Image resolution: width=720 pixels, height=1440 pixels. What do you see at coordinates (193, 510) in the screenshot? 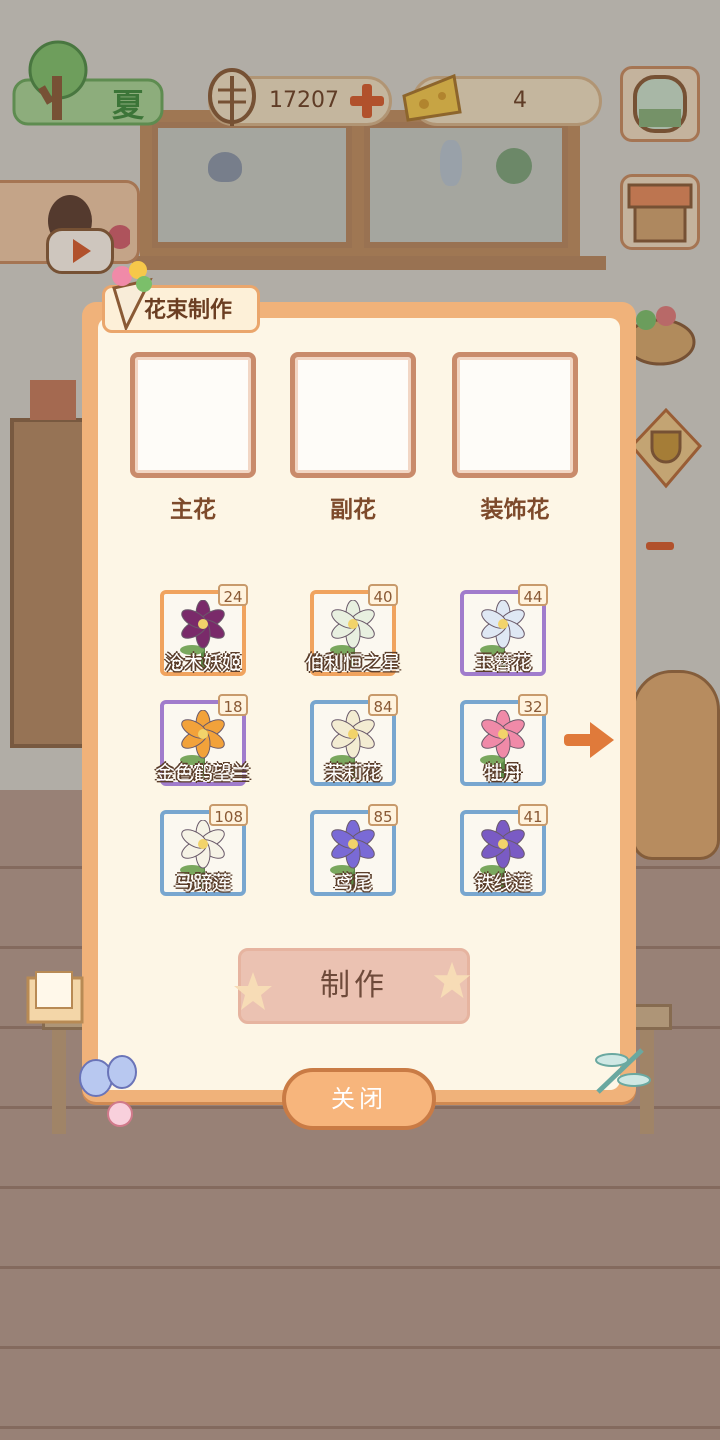
I see `main-flower-label: 主花` at bounding box center [193, 510].